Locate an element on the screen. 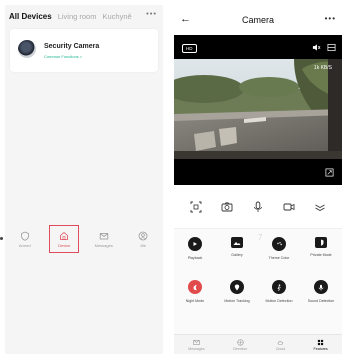 The width and height of the screenshot is (345, 354). nav-messages: Messages is located at coordinates (104, 239).